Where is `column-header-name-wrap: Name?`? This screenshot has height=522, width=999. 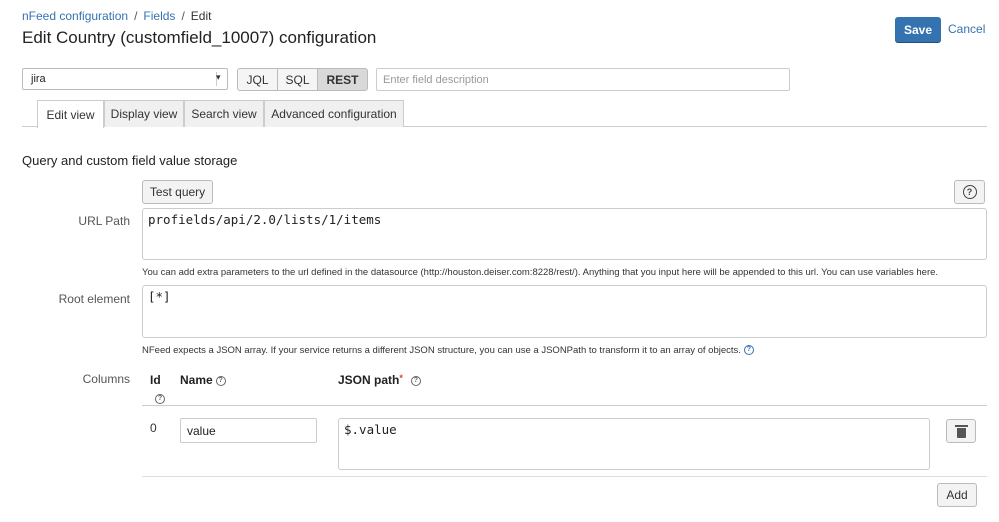 column-header-name-wrap: Name? is located at coordinates (203, 380).